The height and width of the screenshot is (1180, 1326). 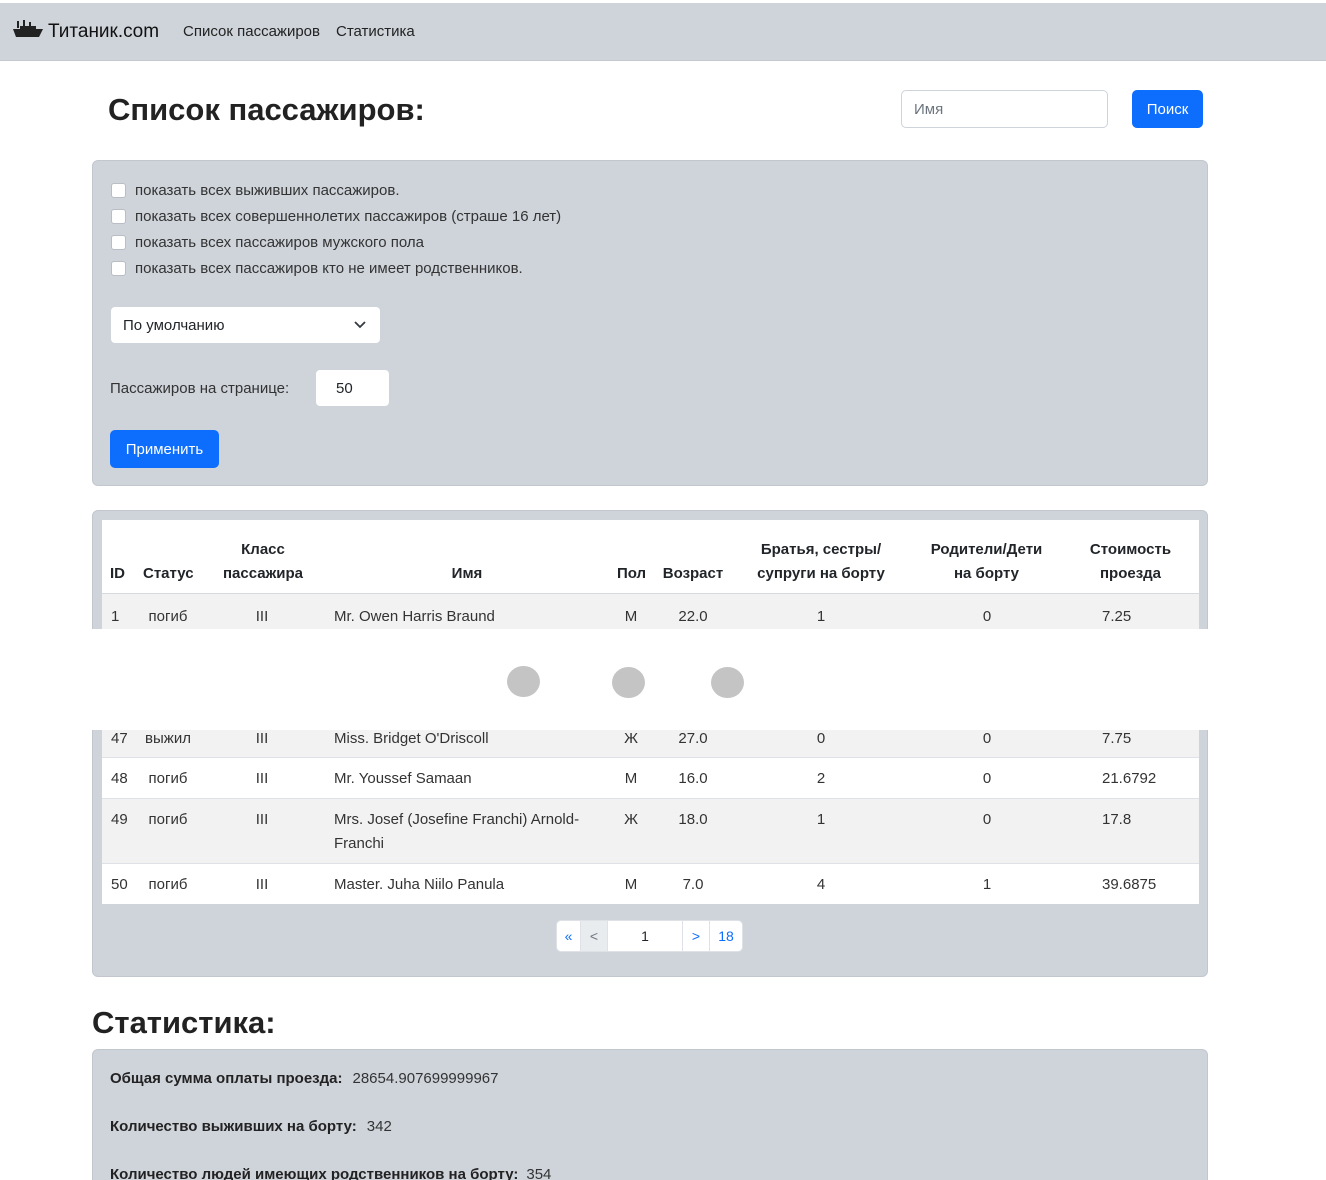 I want to click on search-button: Поиск, so click(x=1167, y=109).